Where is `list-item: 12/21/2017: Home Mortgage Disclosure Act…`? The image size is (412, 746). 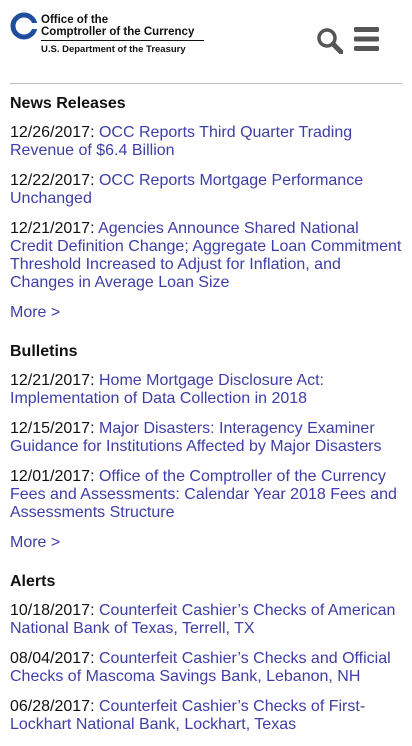 list-item: 12/21/2017: Home Mortgage Disclosure Act… is located at coordinates (207, 390).